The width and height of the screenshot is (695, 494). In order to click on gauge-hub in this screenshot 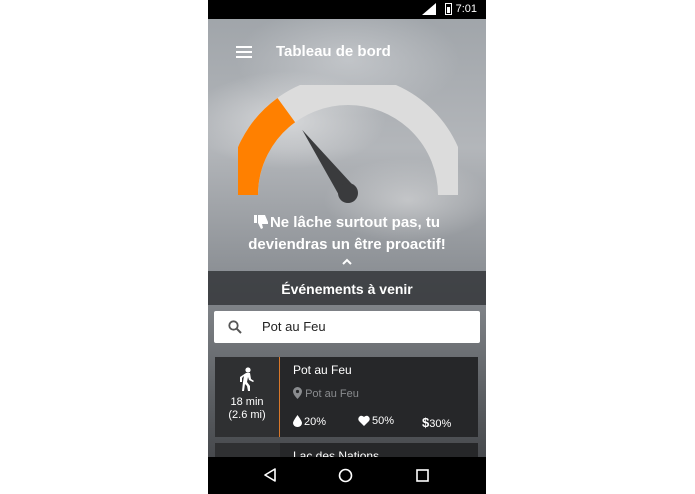, I will do `click(348, 193)`.